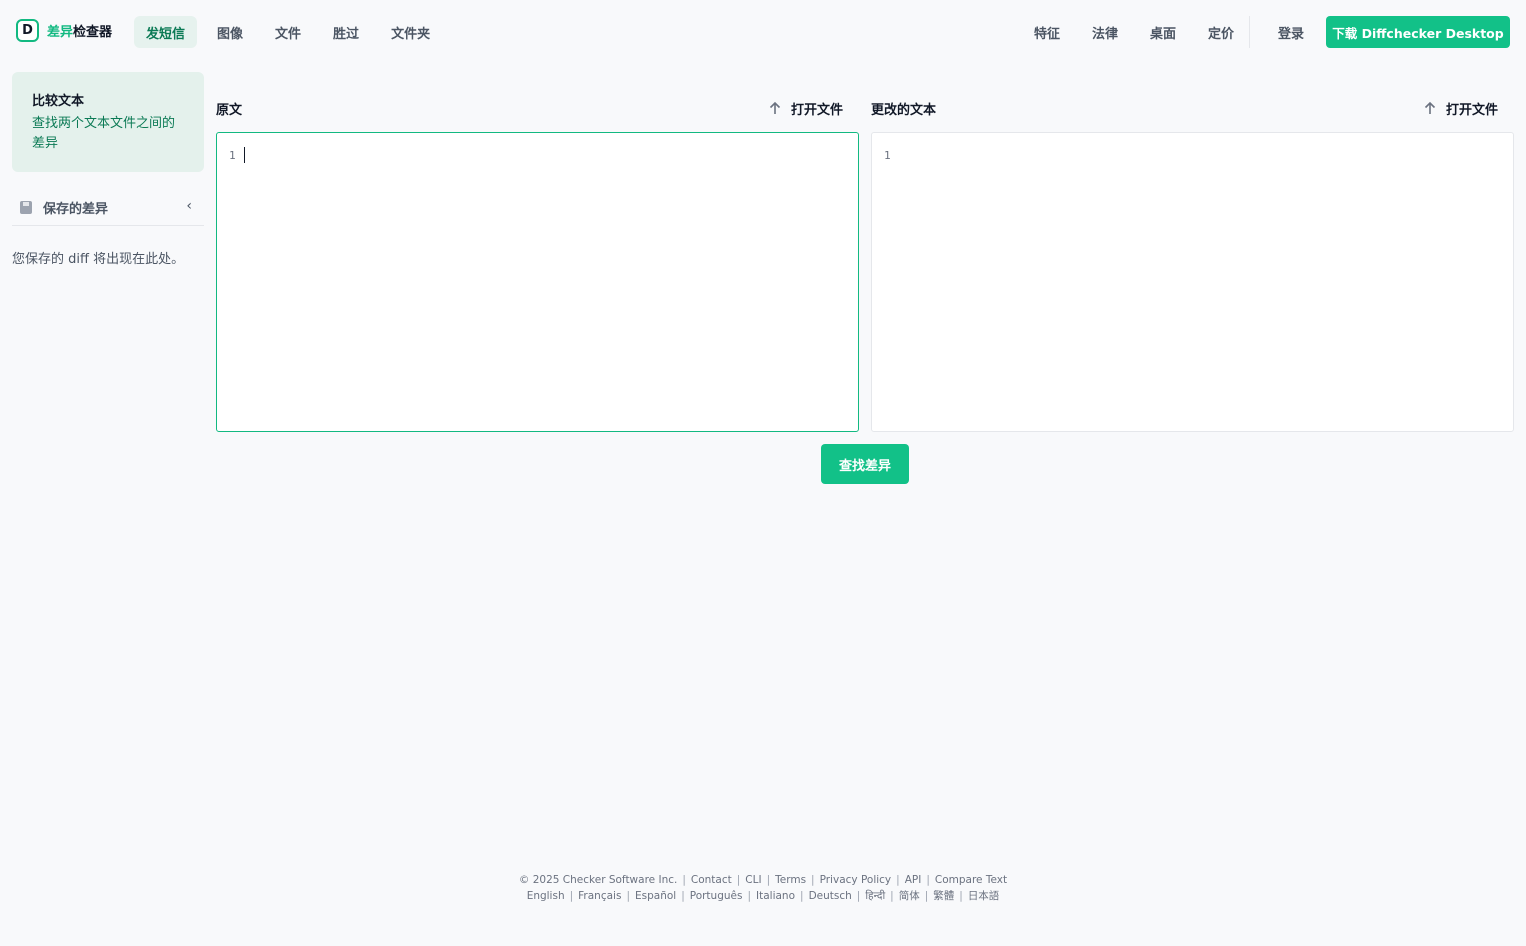  Describe the element at coordinates (1047, 32) in the screenshot. I see `nav-features: 特征` at that location.